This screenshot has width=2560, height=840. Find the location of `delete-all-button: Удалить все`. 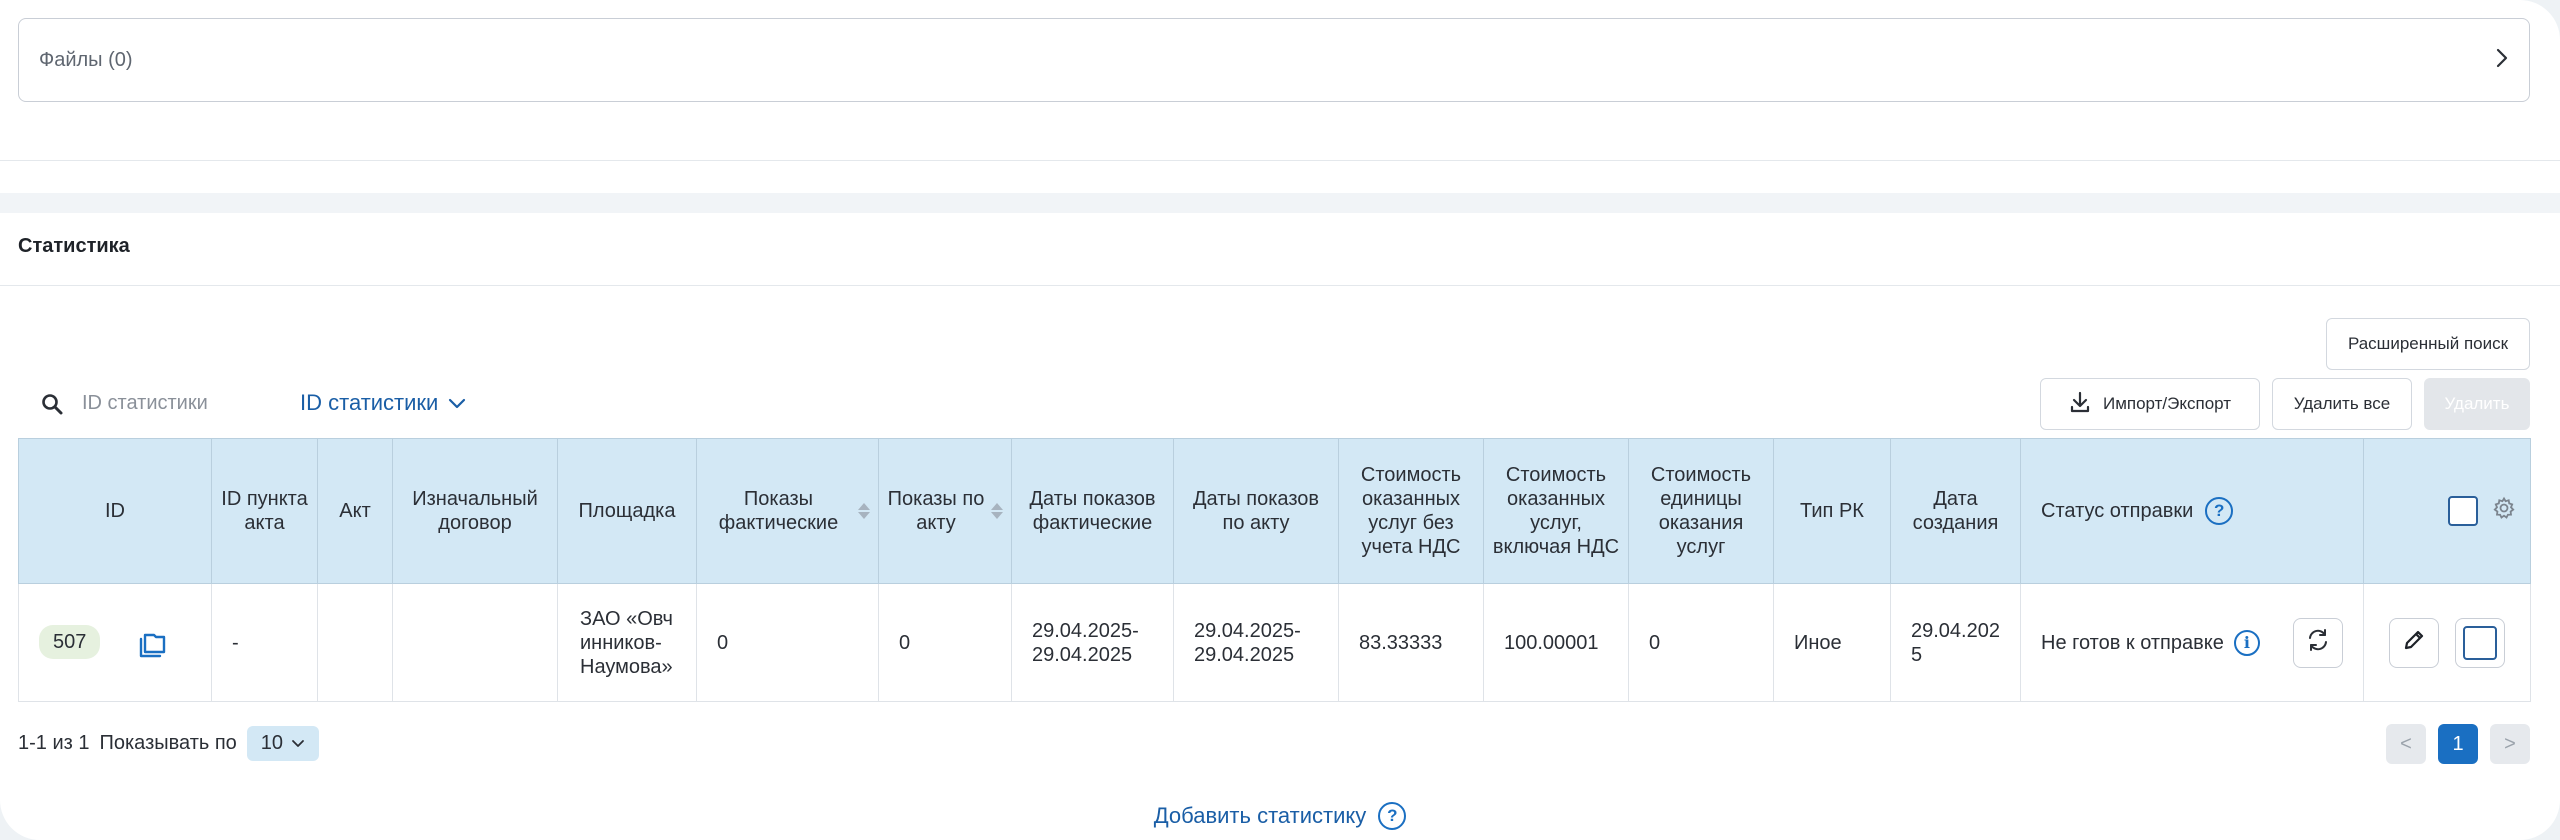

delete-all-button: Удалить все is located at coordinates (2342, 404).